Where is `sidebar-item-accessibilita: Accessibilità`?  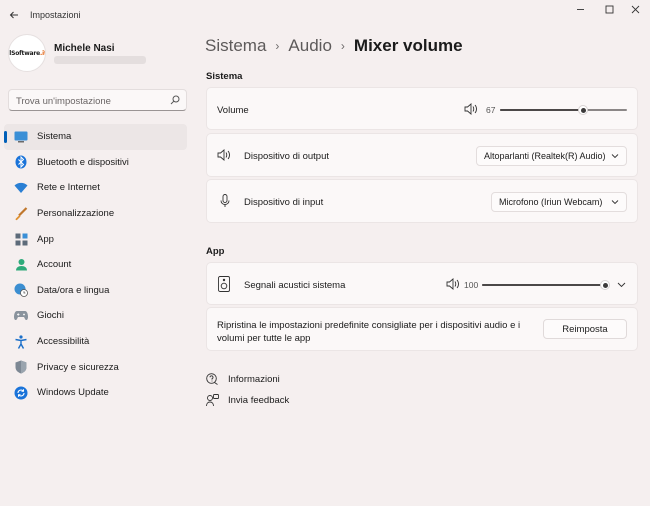 sidebar-item-accessibilita: Accessibilità is located at coordinates (95, 342).